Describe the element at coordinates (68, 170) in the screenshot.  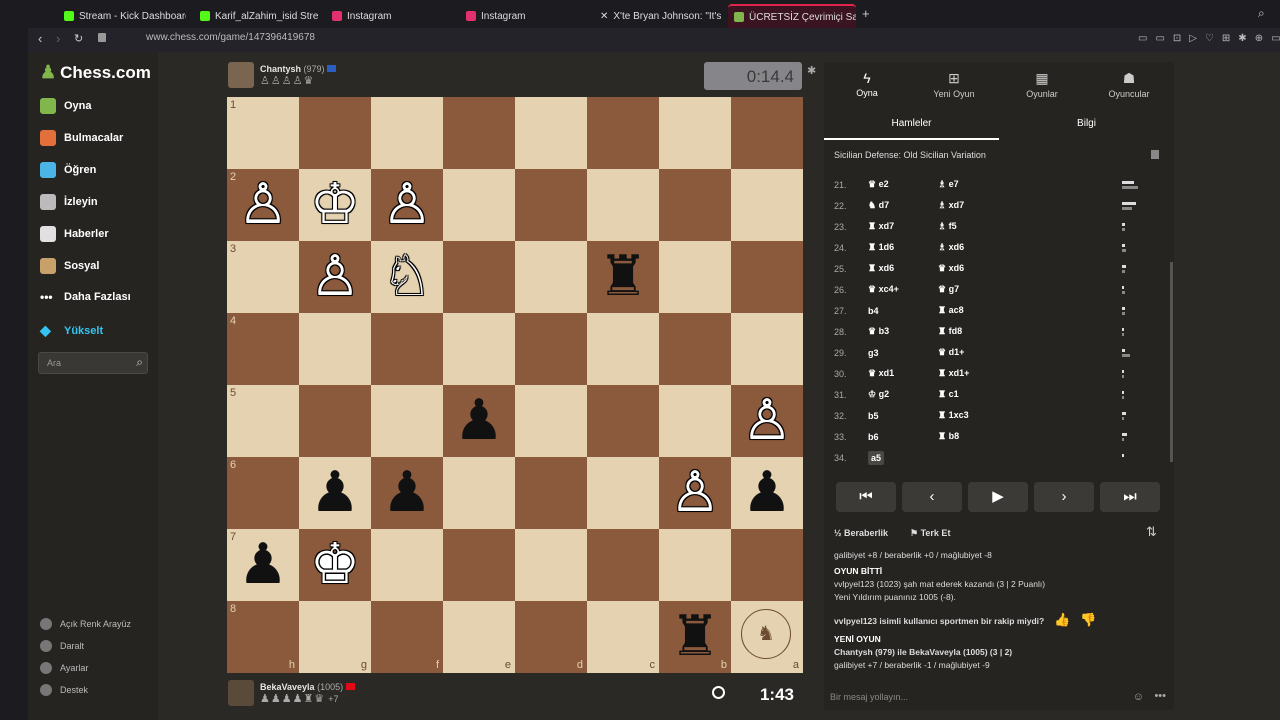
I see `nav-item-learn: Öğren` at that location.